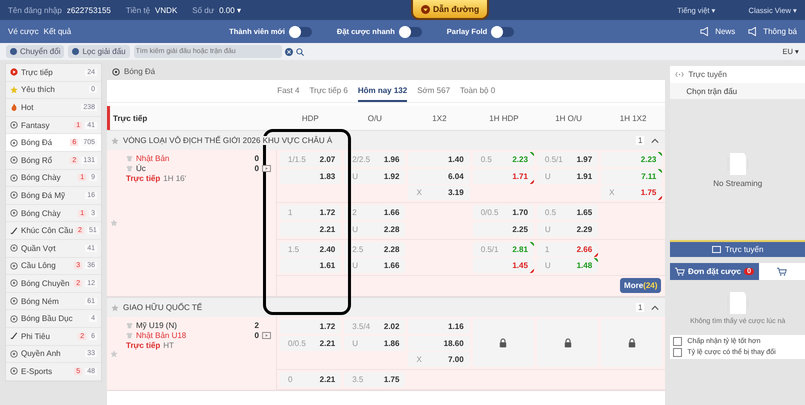 This screenshot has height=405, width=805. Describe the element at coordinates (439, 118) in the screenshot. I see `column-header: 1X2` at that location.